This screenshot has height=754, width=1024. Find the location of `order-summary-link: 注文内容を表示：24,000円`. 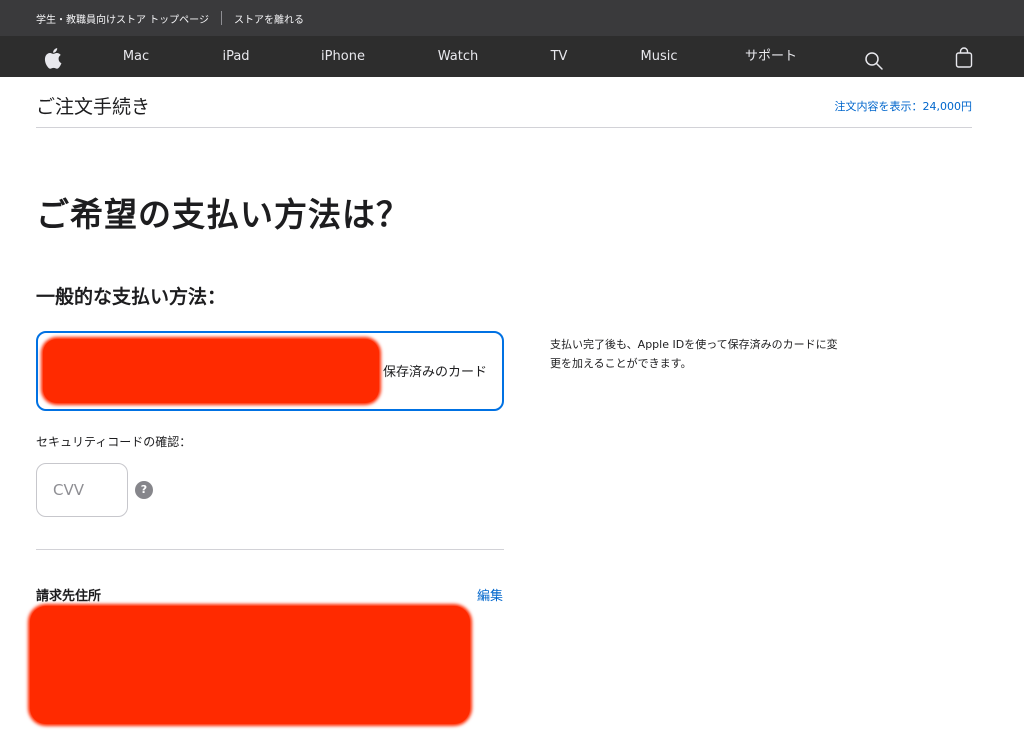

order-summary-link: 注文内容を表示：24,000円 is located at coordinates (904, 106).